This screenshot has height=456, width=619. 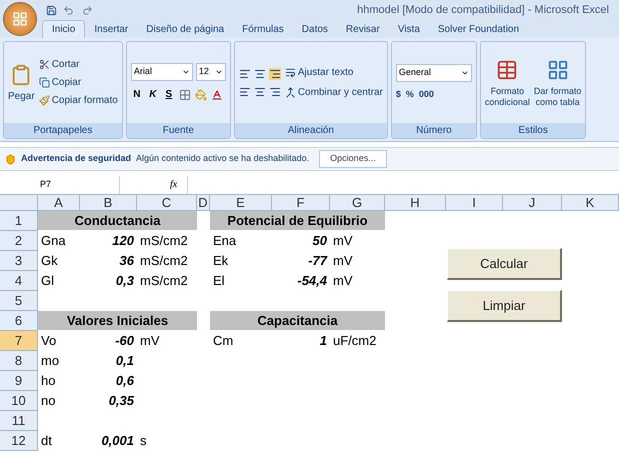 What do you see at coordinates (53, 241) in the screenshot?
I see `variable-cell-text: Gna` at bounding box center [53, 241].